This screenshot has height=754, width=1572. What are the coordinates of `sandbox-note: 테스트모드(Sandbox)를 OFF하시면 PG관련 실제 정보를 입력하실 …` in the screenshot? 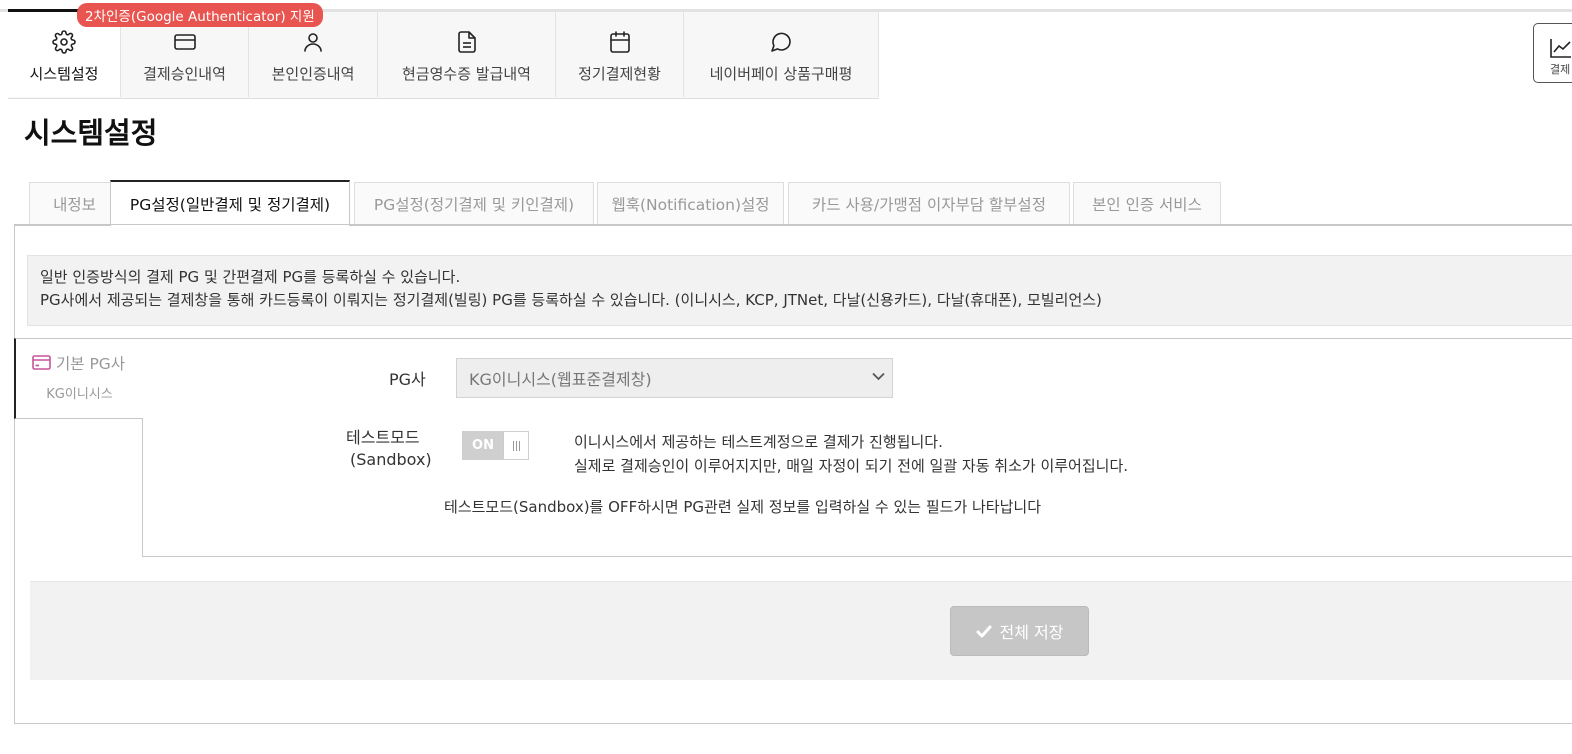 It's located at (743, 507).